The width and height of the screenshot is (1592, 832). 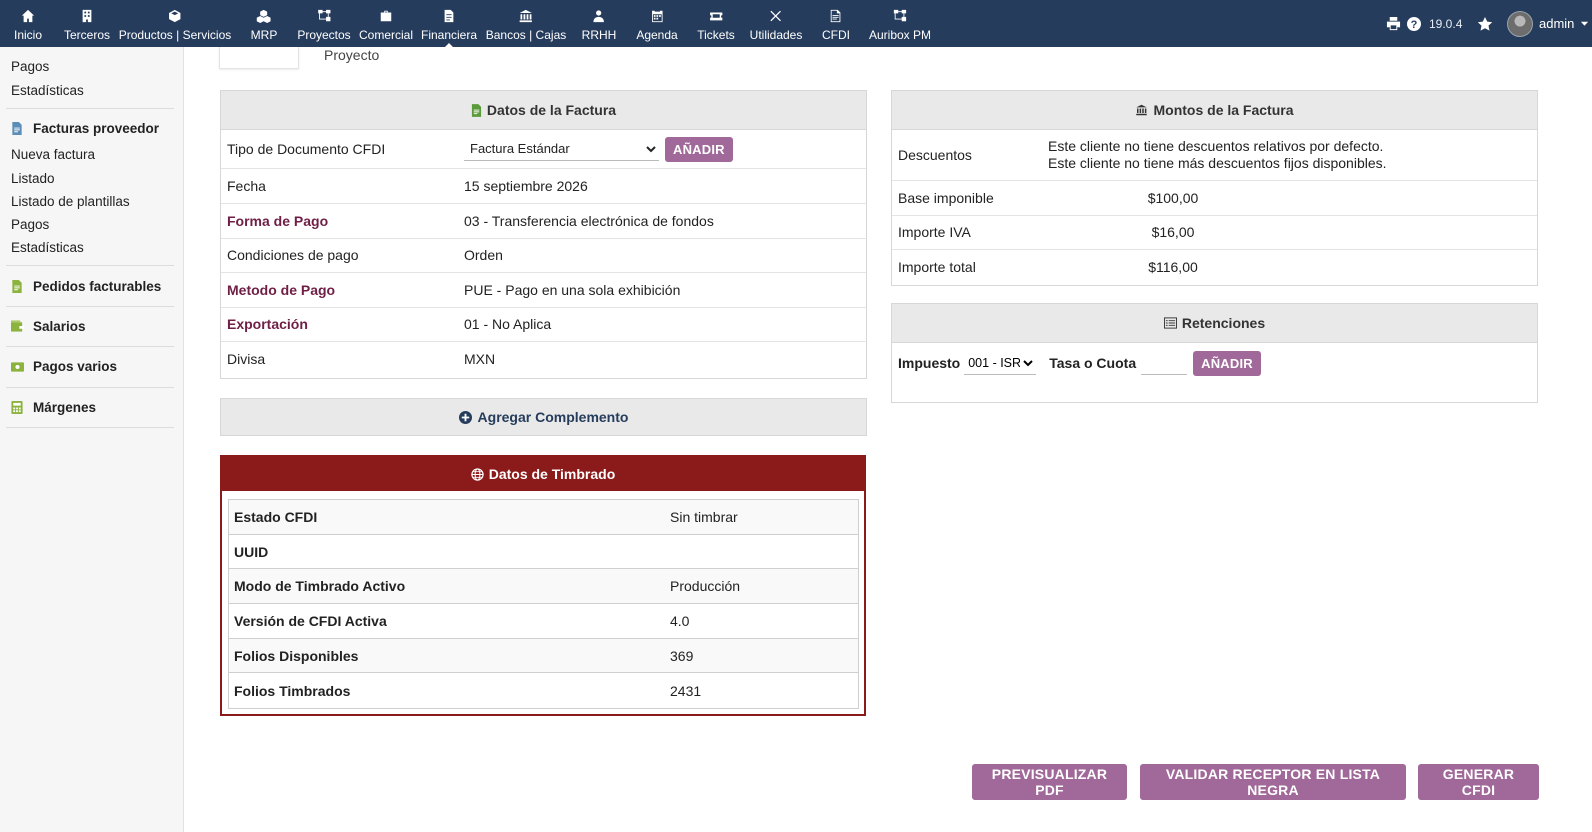 What do you see at coordinates (716, 23) in the screenshot?
I see `nav-tickets: Tickets` at bounding box center [716, 23].